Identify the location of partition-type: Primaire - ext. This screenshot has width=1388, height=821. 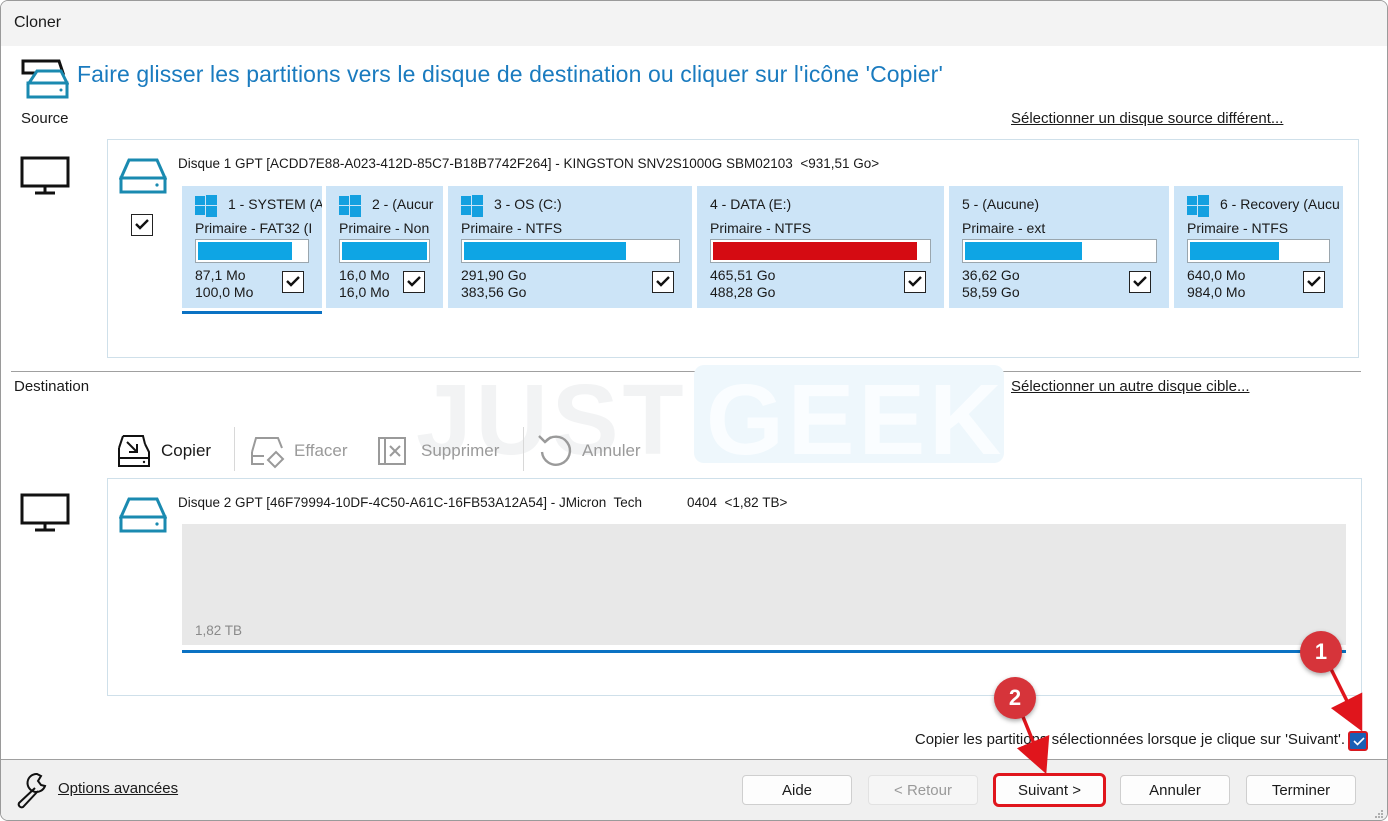
(1004, 228).